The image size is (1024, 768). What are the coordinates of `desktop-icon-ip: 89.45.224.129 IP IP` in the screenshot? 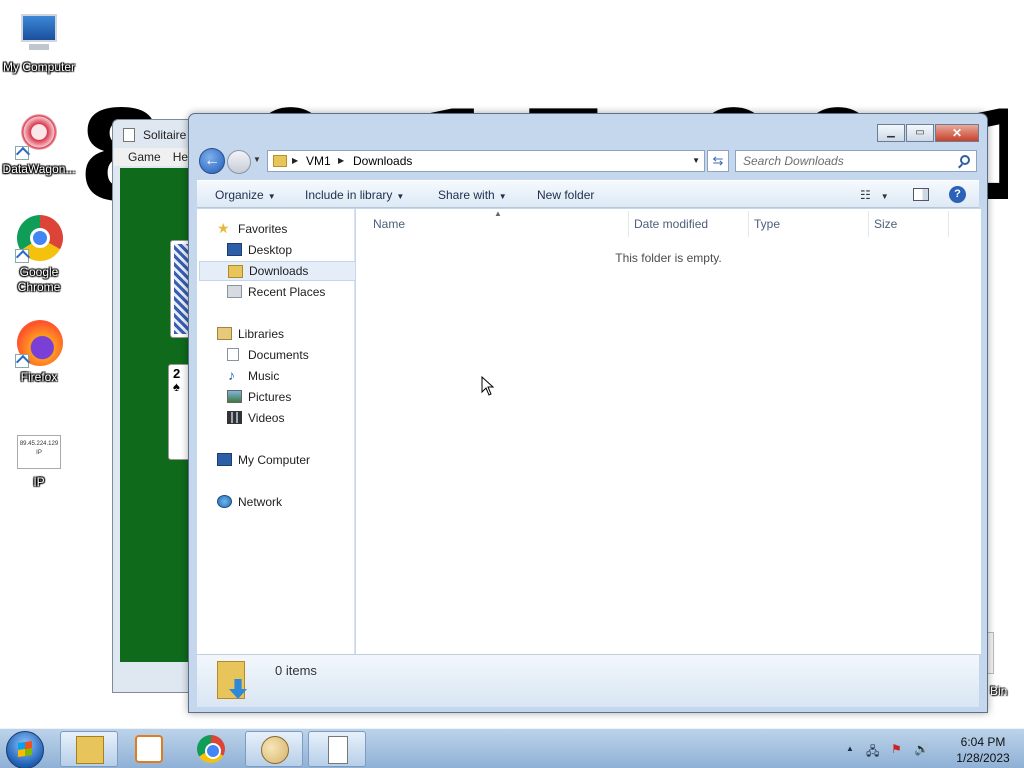 It's located at (39, 462).